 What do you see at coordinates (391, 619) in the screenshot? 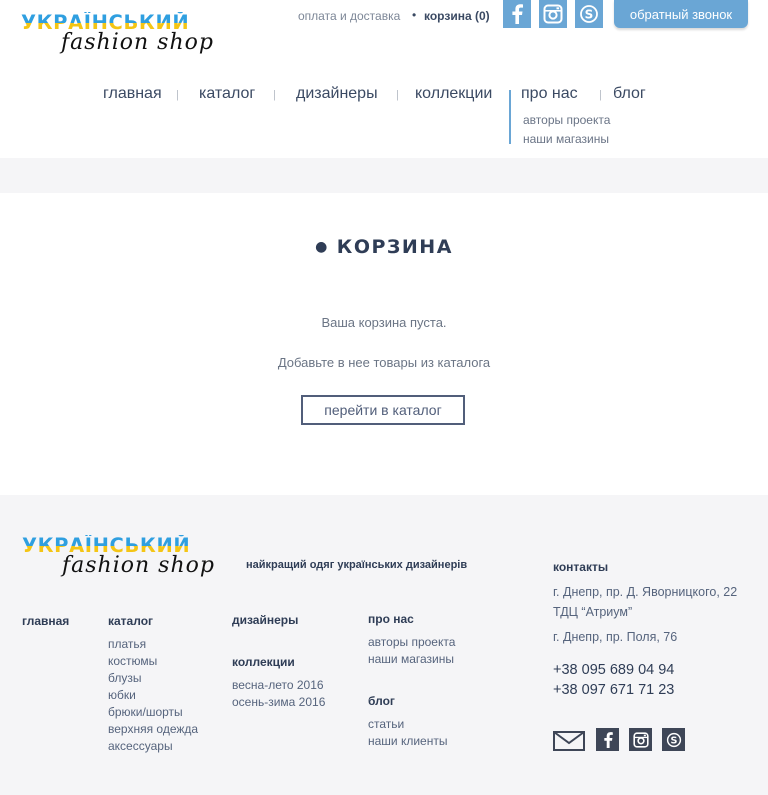
I see `footer-heading-about: про нас` at bounding box center [391, 619].